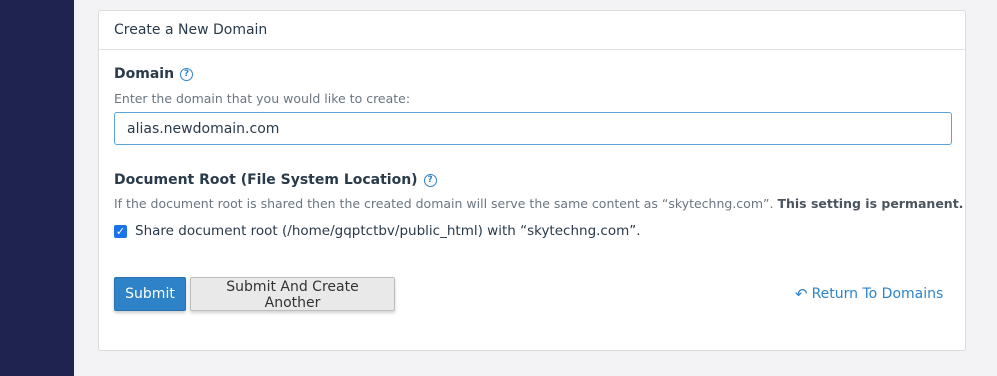 The width and height of the screenshot is (997, 376). Describe the element at coordinates (144, 74) in the screenshot. I see `domain-label: Domain` at that location.